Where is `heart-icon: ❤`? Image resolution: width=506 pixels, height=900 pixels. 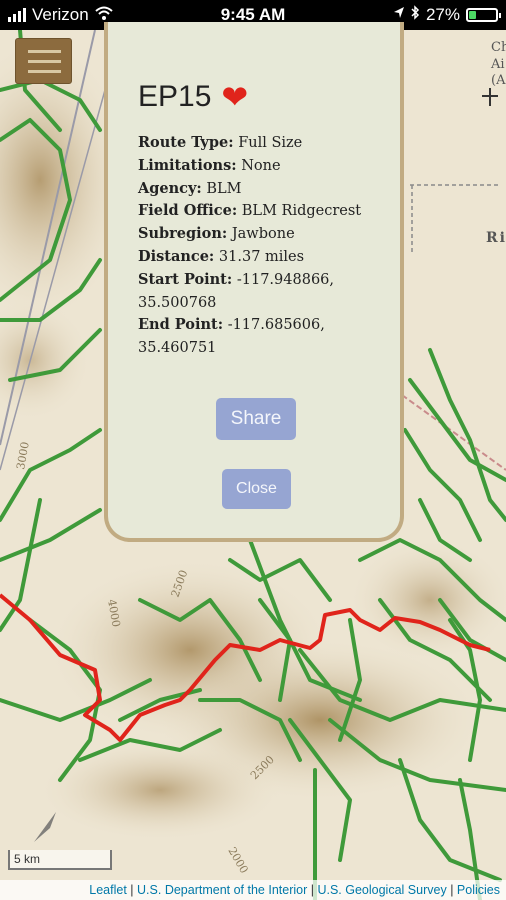
heart-icon: ❤ is located at coordinates (234, 97).